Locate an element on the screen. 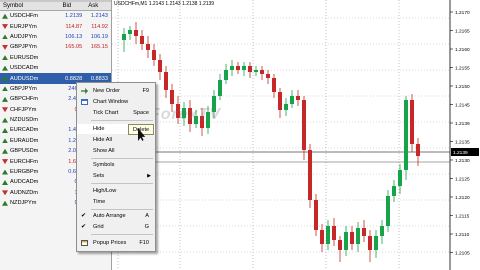 This screenshot has width=480, height=270. symbol-cell: AUDNZDm is located at coordinates (29, 193).